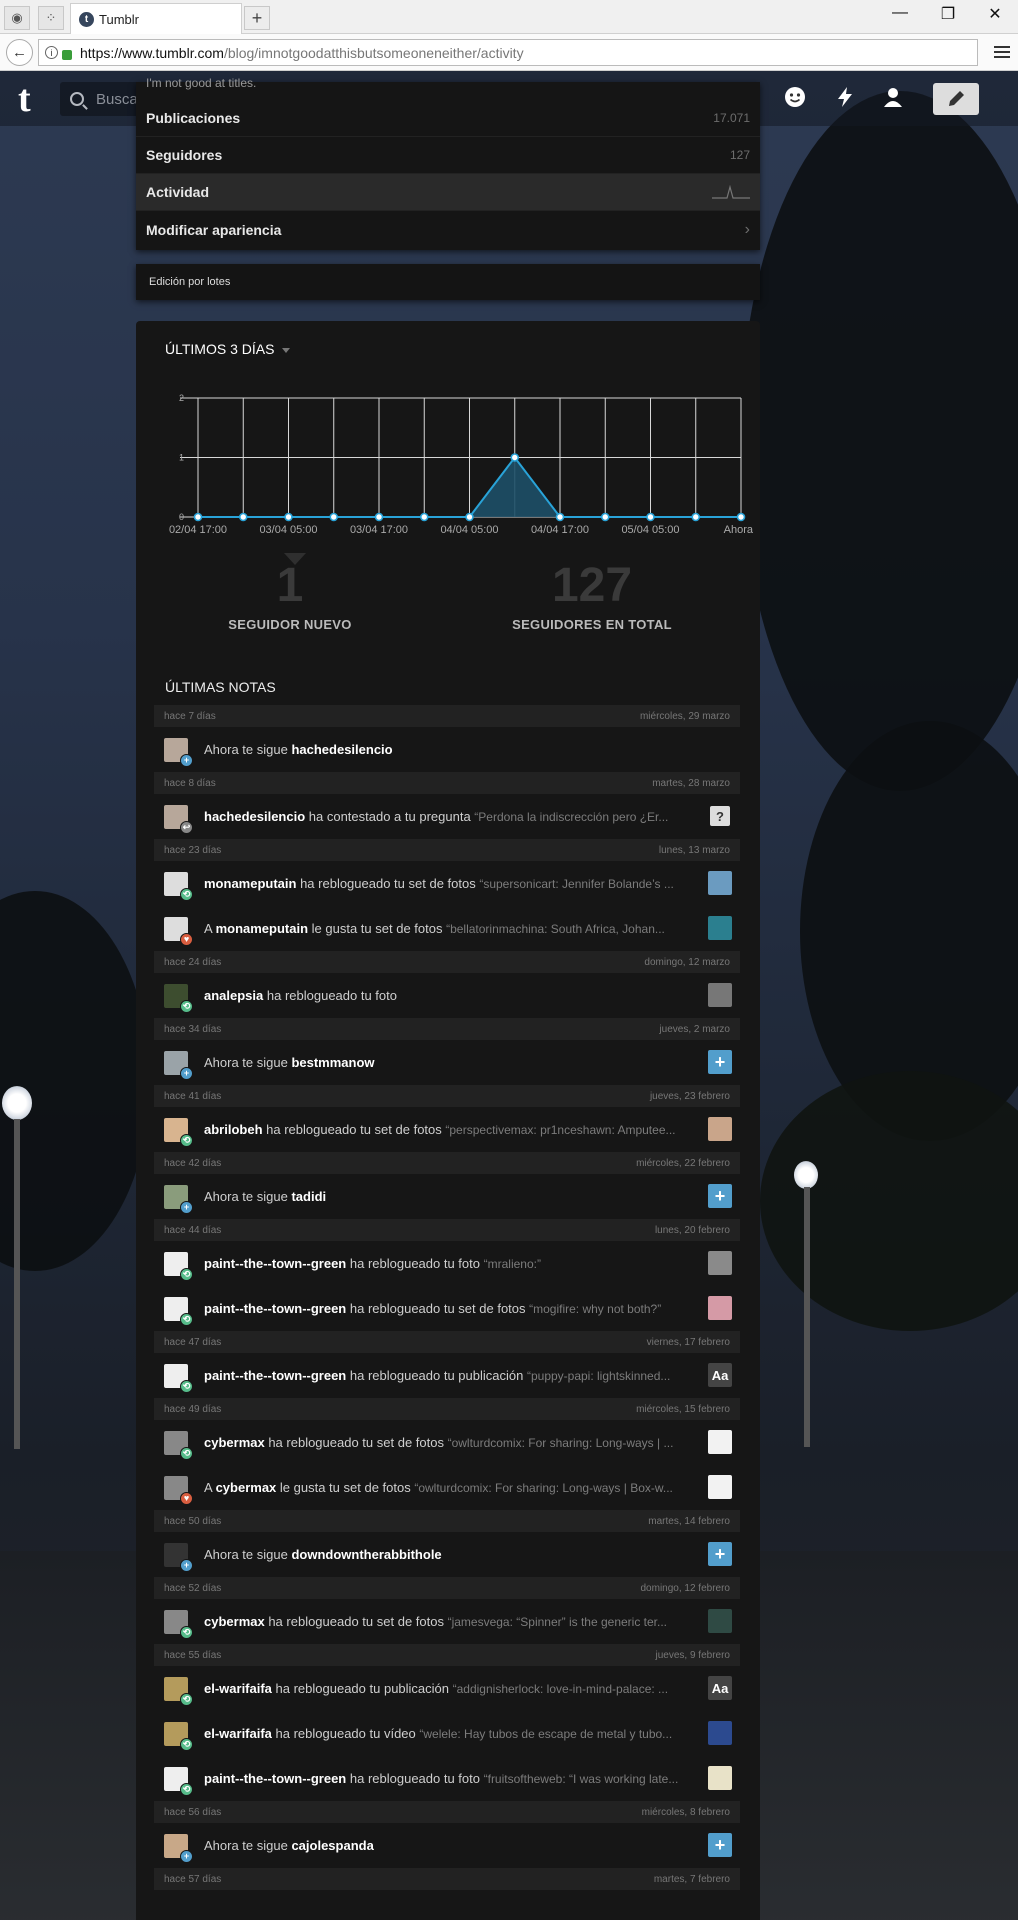  I want to click on note-username-link: downdowntherabbithole, so click(366, 1554).